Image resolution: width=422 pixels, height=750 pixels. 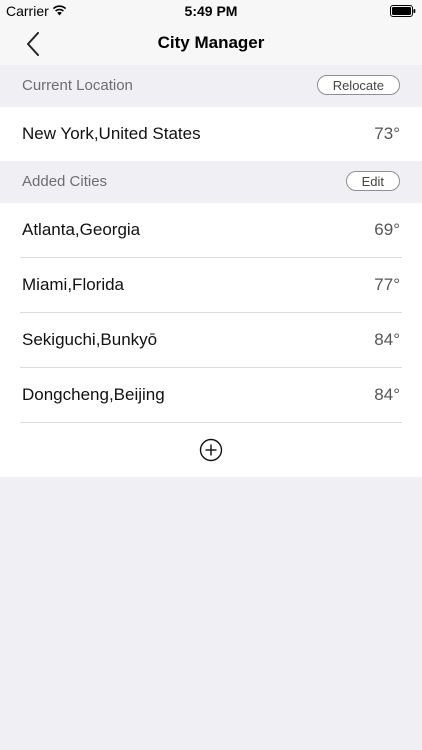 What do you see at coordinates (358, 85) in the screenshot?
I see `relocate-button: Relocate` at bounding box center [358, 85].